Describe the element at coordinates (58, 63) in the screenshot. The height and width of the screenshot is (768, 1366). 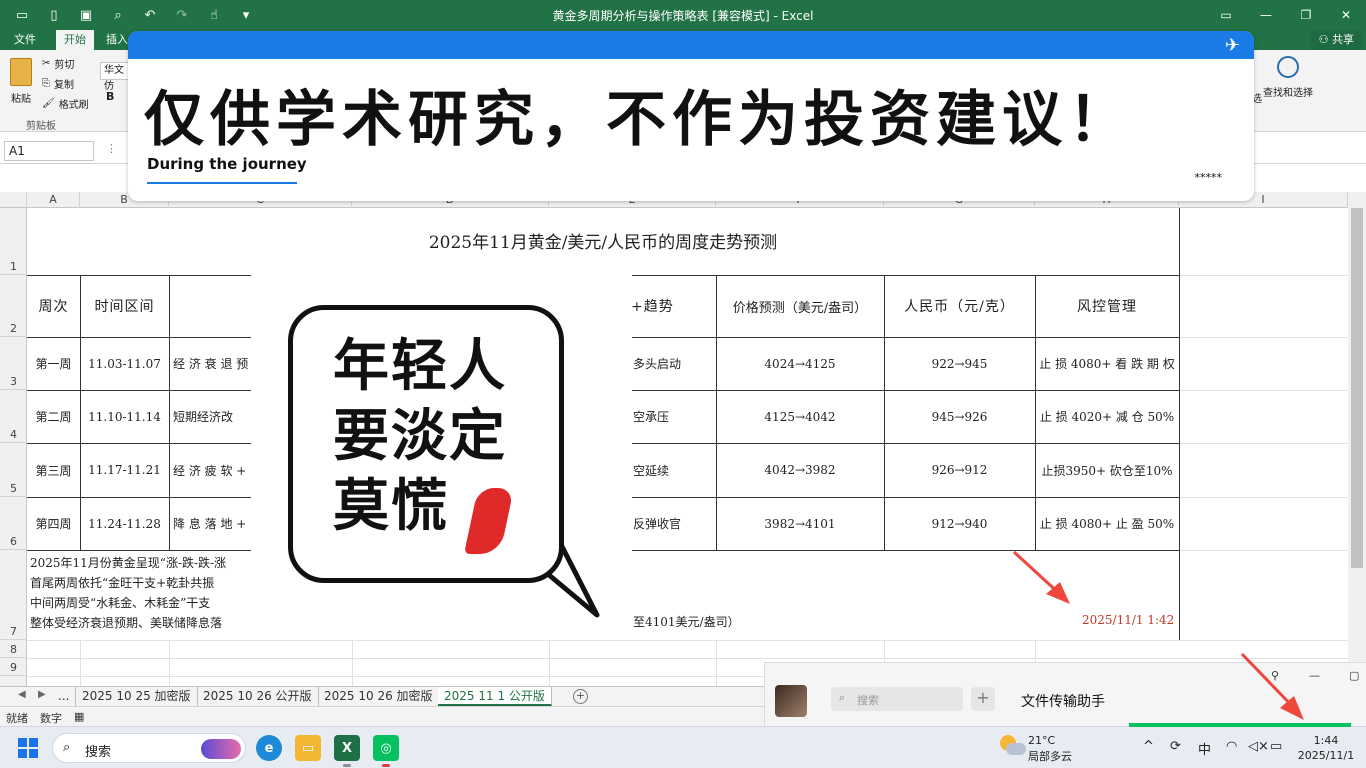
I see `cut-button: ✂ 剪切` at that location.